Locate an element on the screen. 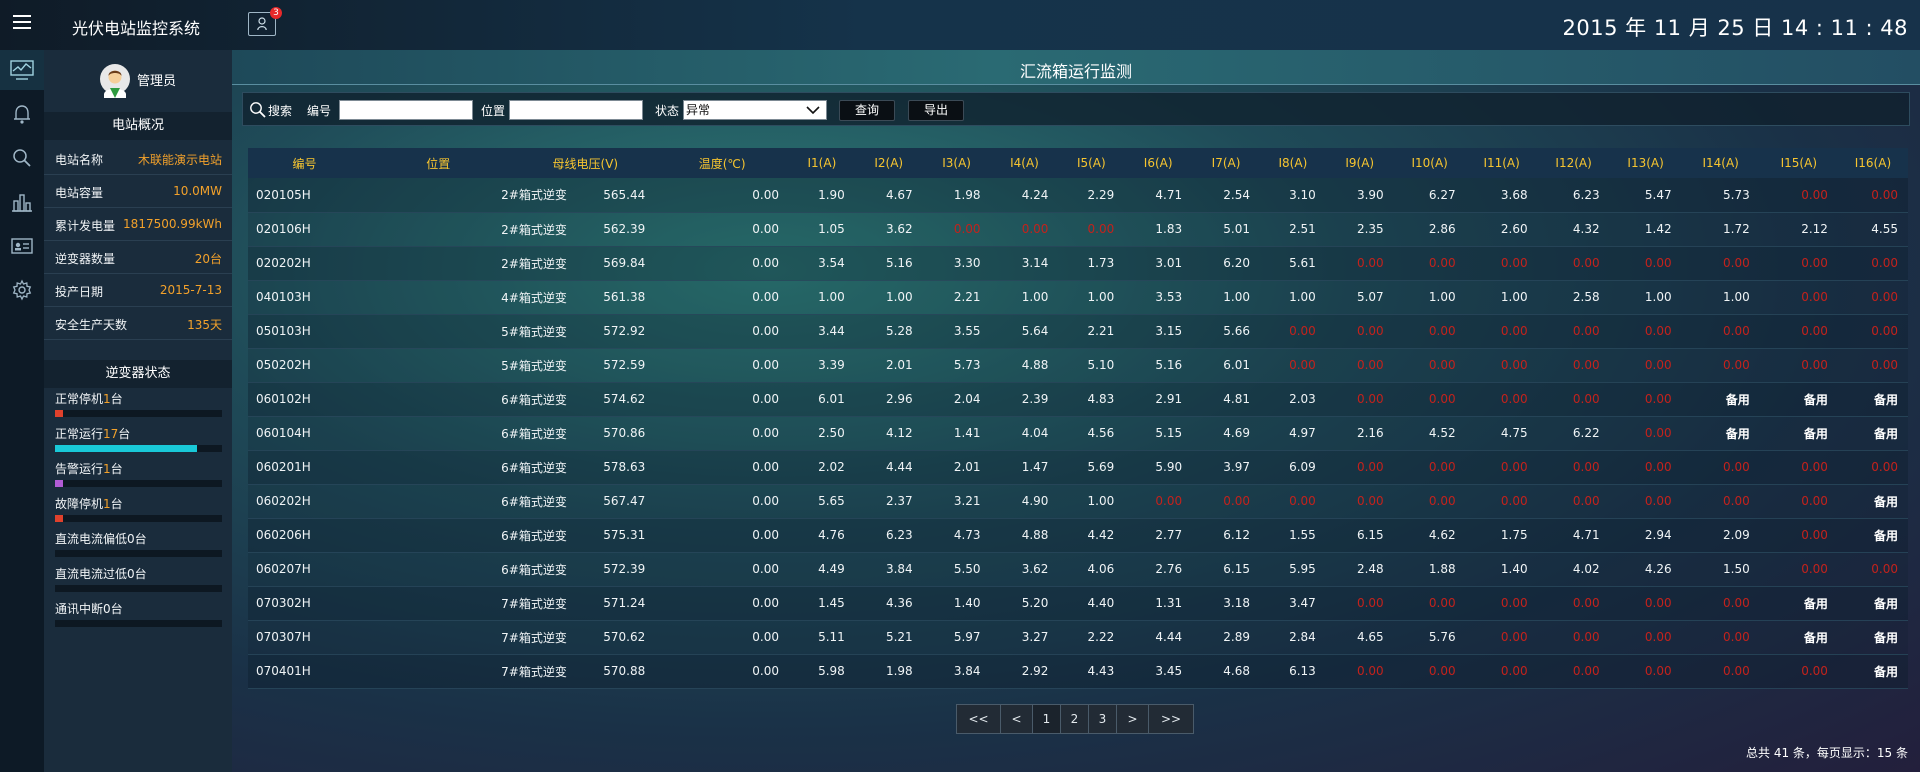 This screenshot has width=1920, height=772. inverter-status-label: 故障停机1台 is located at coordinates (89, 503).